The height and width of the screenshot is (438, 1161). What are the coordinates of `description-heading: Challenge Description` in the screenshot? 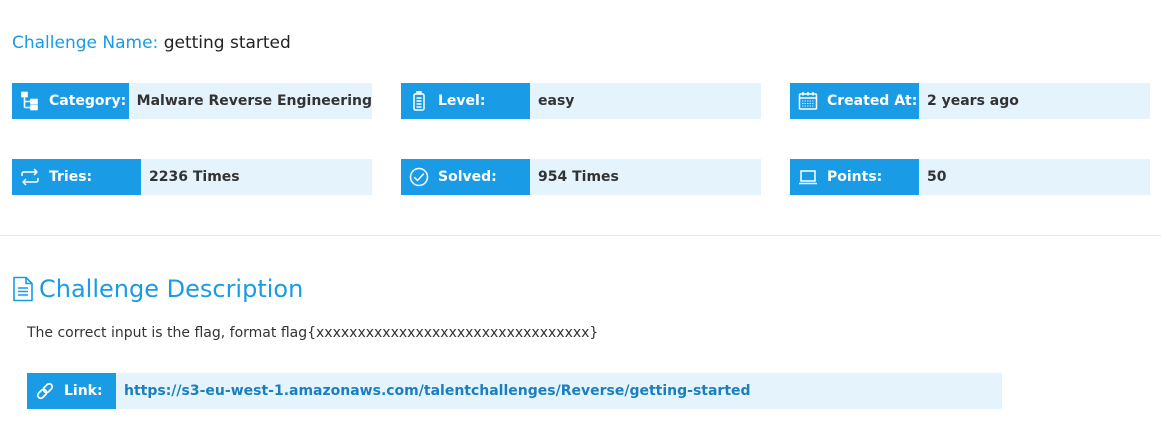 It's located at (157, 289).